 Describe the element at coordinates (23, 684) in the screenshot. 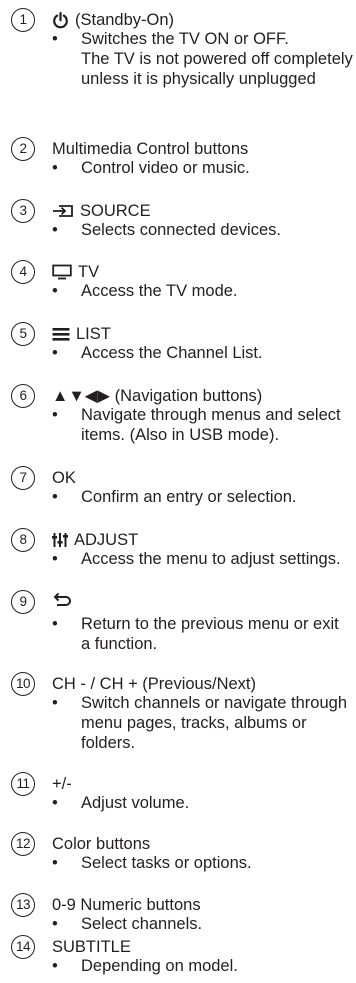

I see `item-number: 10` at that location.